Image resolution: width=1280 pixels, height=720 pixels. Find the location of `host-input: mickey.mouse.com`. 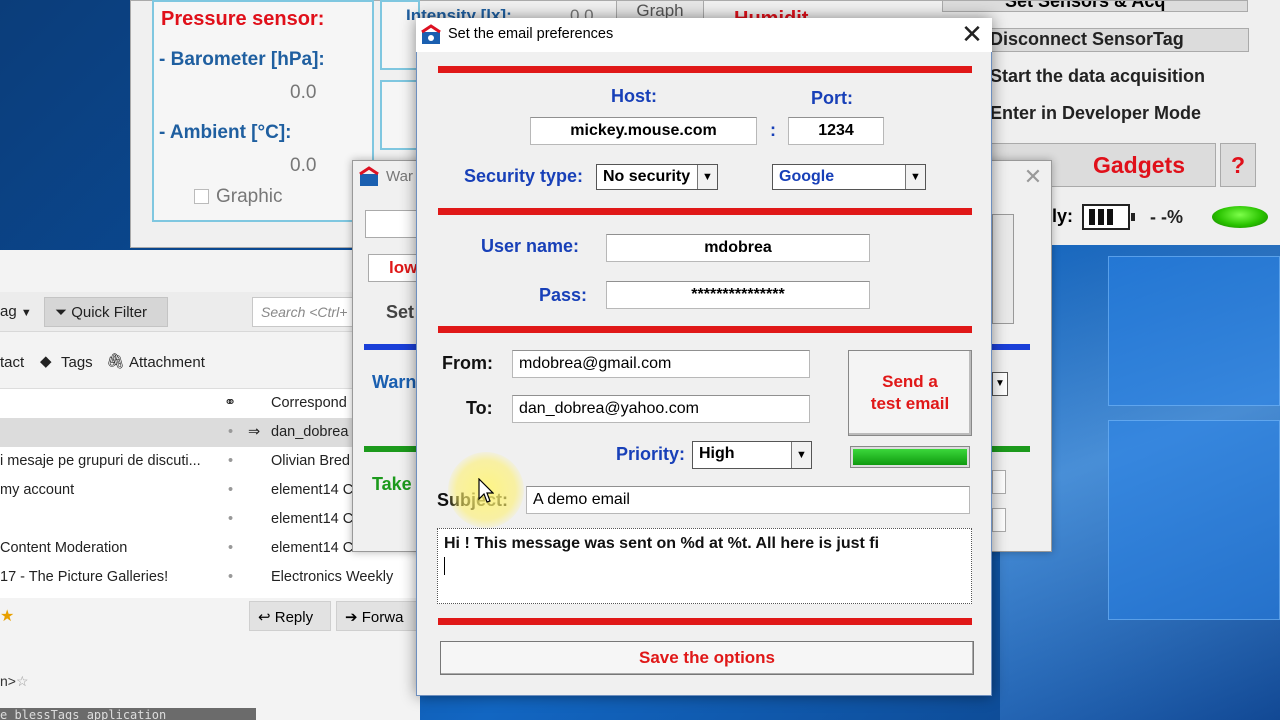

host-input: mickey.mouse.com is located at coordinates (643, 131).